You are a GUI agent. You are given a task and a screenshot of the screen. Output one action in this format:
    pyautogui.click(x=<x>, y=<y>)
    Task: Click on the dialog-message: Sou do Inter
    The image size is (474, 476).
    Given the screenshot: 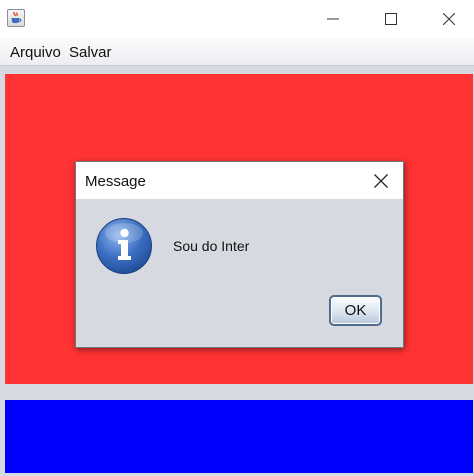 What is the action you would take?
    pyautogui.click(x=211, y=246)
    